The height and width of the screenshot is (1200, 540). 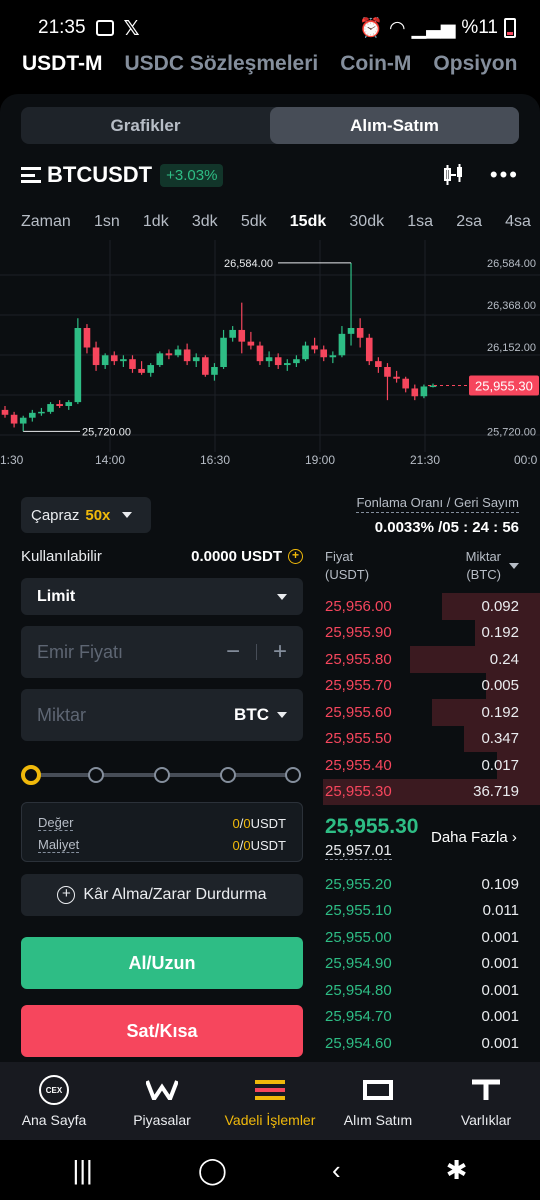 I want to click on bids-row: 25,955.20 0.109, so click(x=431, y=884).